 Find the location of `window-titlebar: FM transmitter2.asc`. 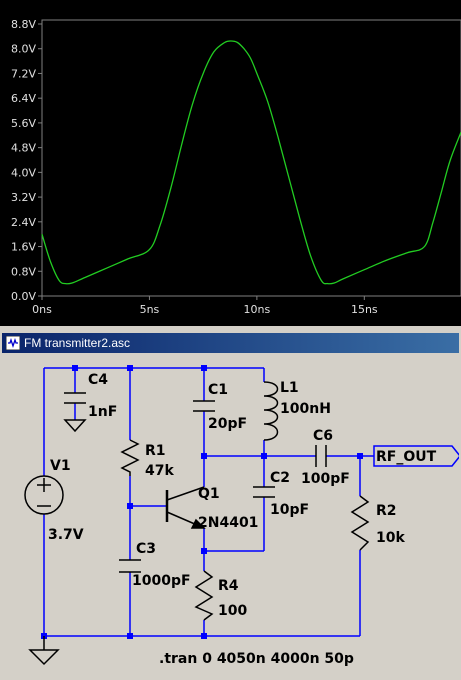

window-titlebar: FM transmitter2.asc is located at coordinates (230, 343).